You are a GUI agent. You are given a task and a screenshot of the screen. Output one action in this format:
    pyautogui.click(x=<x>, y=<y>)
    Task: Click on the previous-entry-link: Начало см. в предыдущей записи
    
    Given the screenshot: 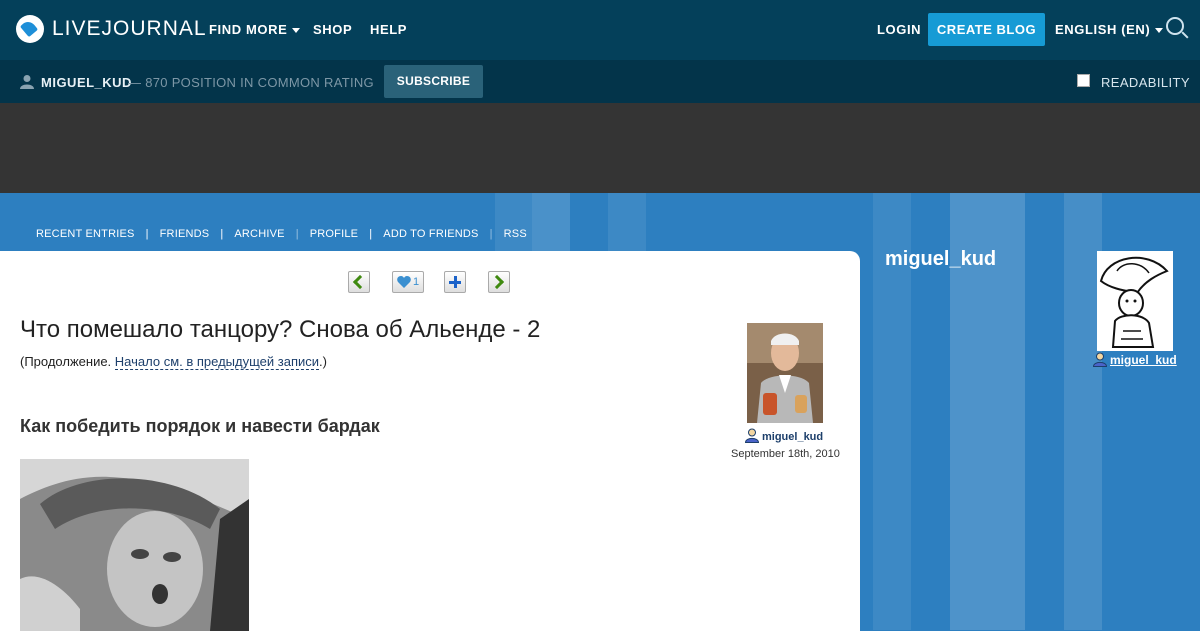 What is the action you would take?
    pyautogui.click(x=217, y=362)
    